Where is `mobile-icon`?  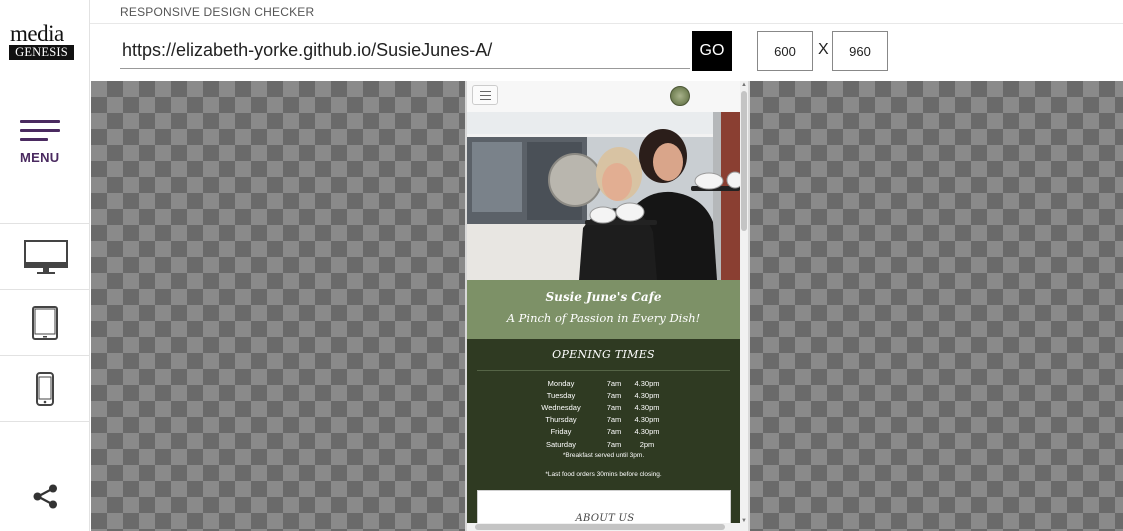 mobile-icon is located at coordinates (45, 389).